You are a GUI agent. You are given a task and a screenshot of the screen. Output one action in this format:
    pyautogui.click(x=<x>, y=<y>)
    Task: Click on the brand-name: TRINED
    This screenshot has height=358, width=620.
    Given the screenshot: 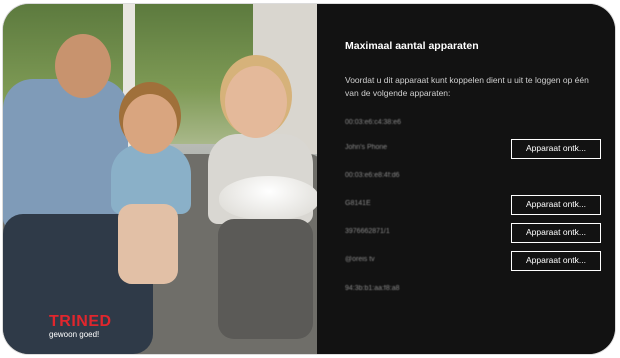 What is the action you would take?
    pyautogui.click(x=80, y=321)
    